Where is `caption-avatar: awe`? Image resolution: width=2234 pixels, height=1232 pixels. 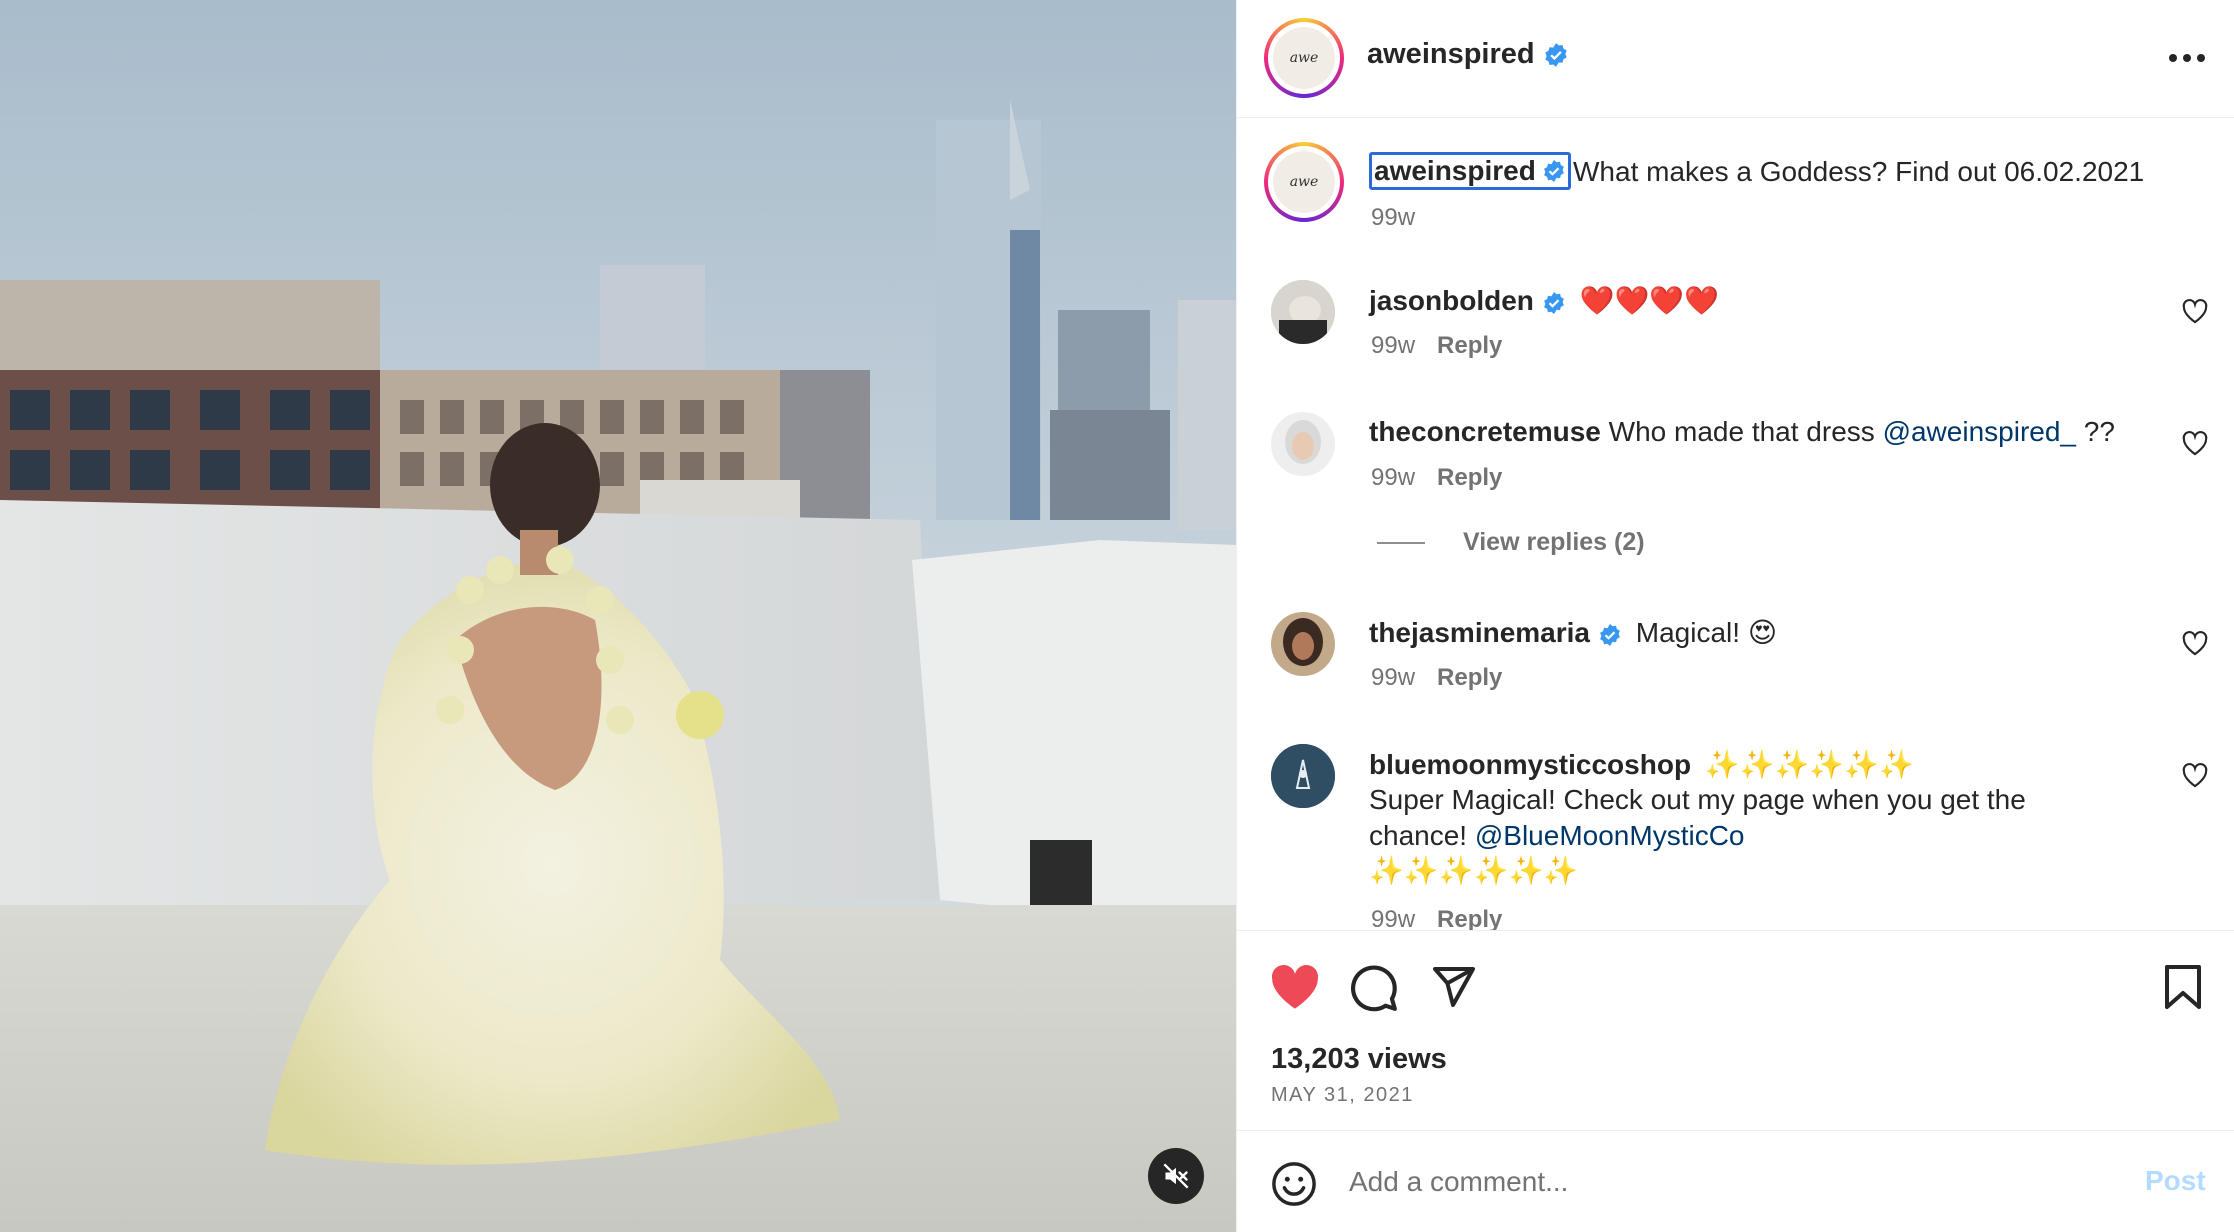
caption-avatar: awe is located at coordinates (1304, 182).